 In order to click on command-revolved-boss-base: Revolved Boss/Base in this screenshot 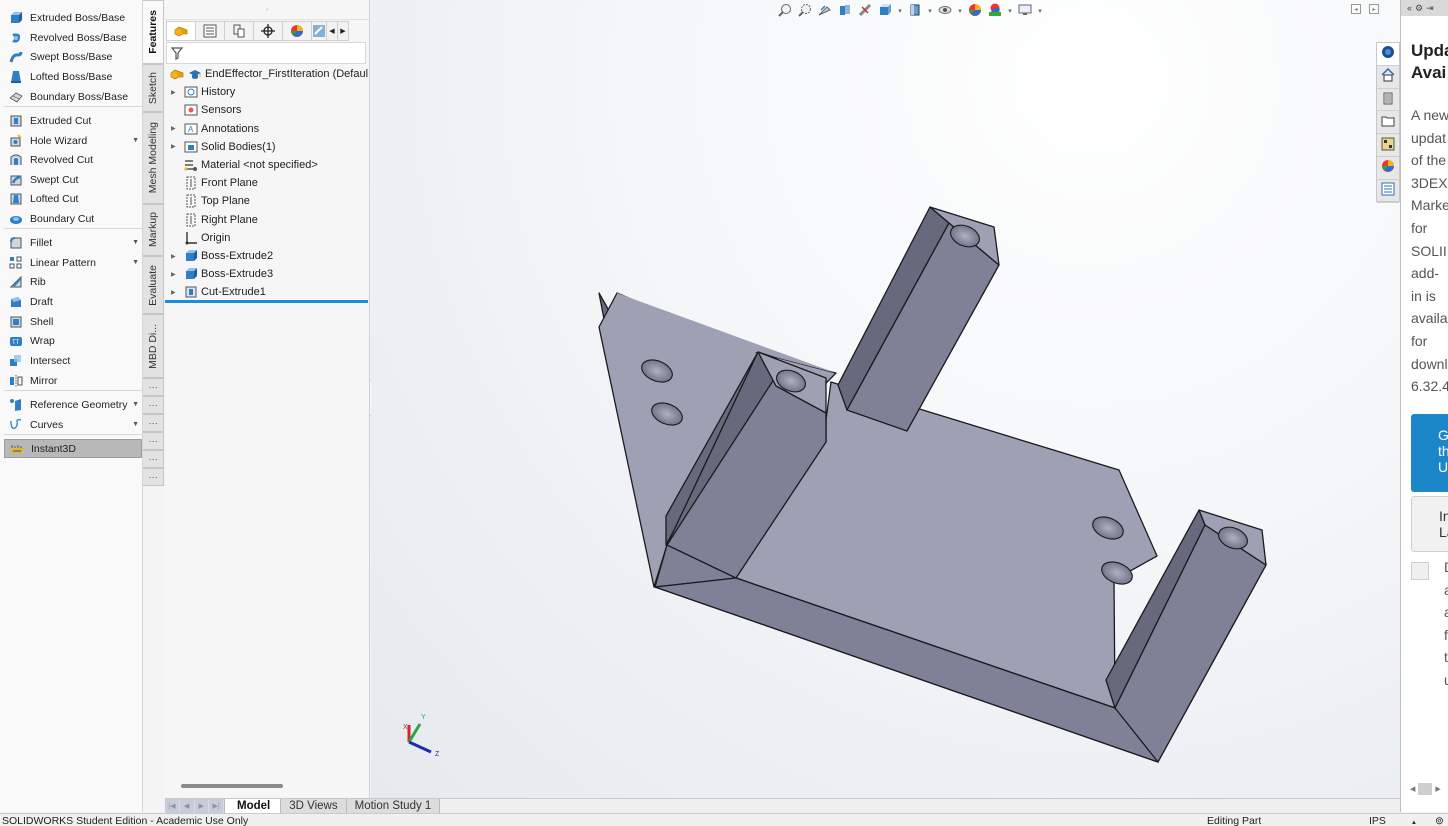, I will do `click(73, 37)`.